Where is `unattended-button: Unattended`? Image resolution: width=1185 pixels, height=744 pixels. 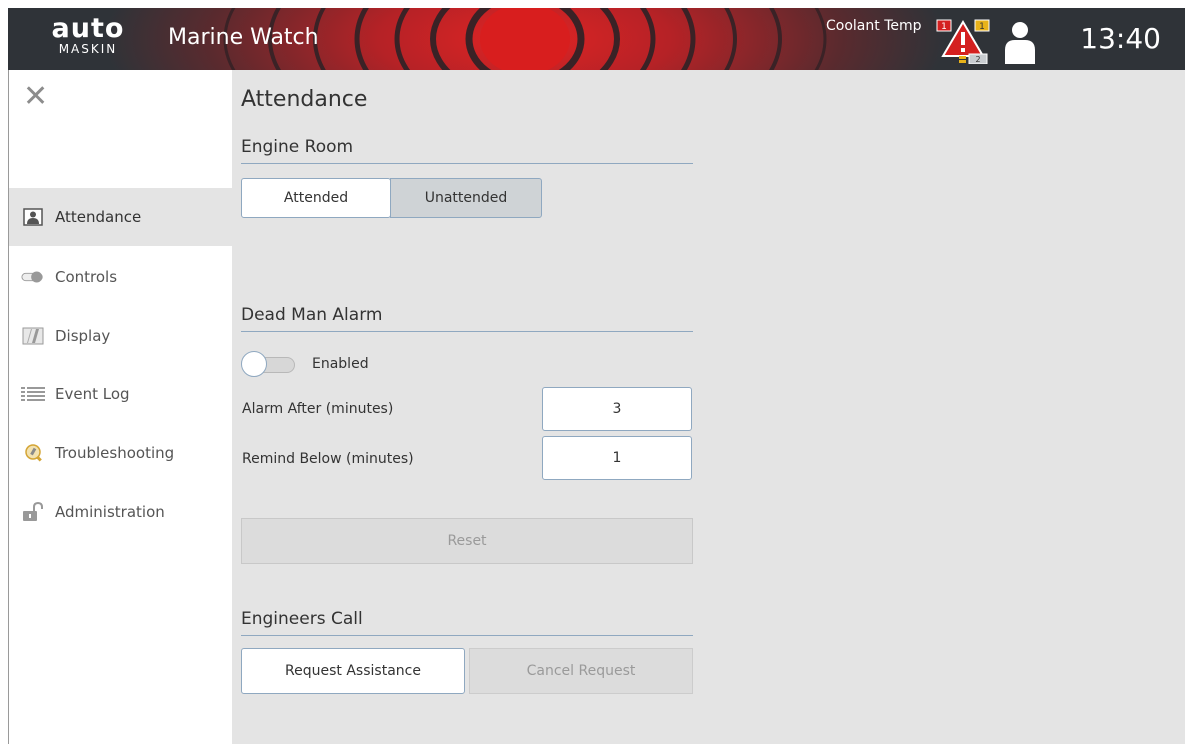 unattended-button: Unattended is located at coordinates (466, 198).